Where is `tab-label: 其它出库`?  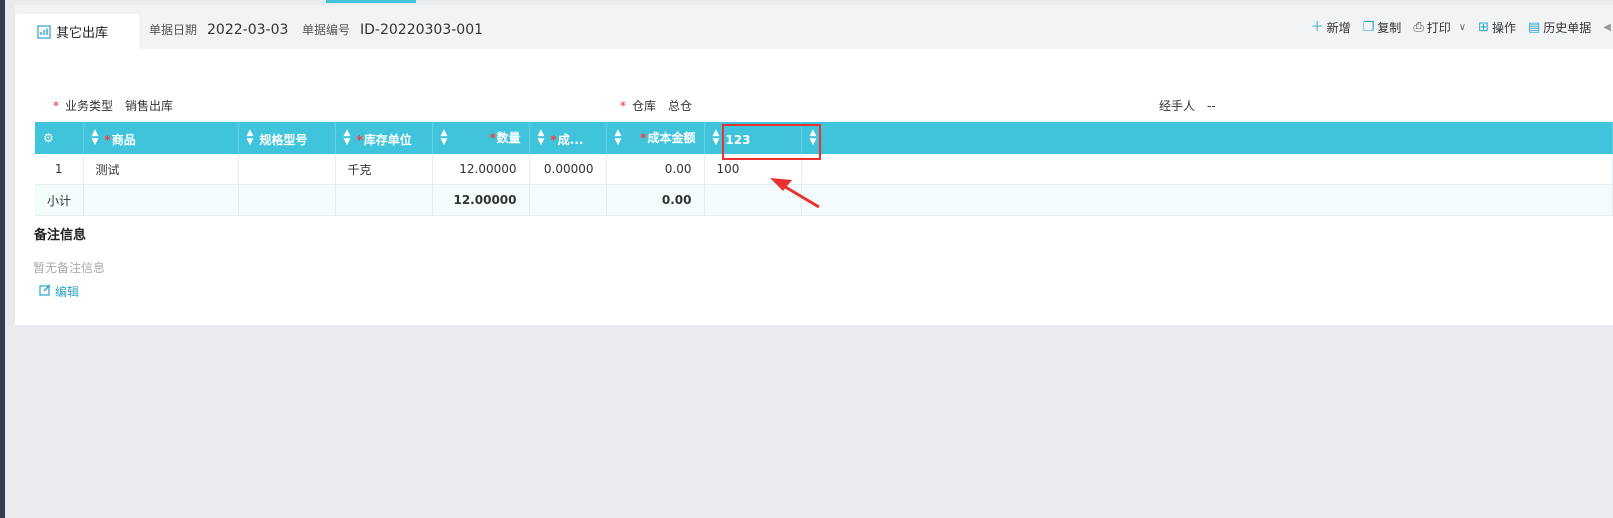 tab-label: 其它出库 is located at coordinates (82, 33).